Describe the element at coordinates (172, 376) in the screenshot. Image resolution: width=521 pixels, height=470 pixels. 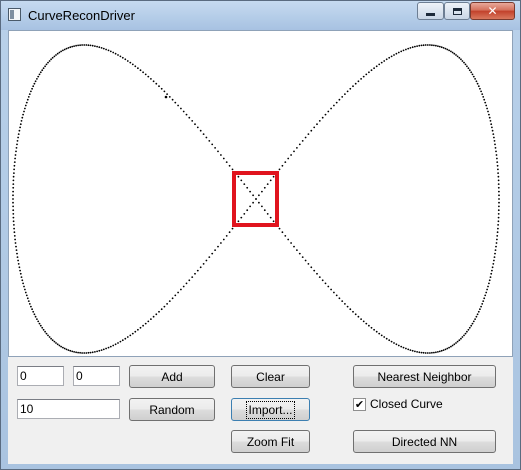
I see `add-button: Add` at that location.